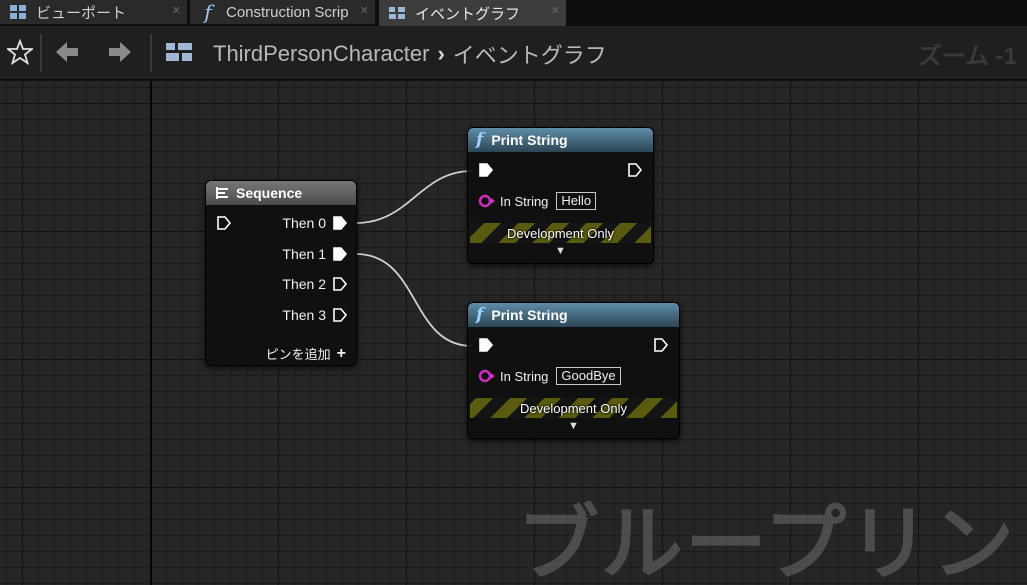 The width and height of the screenshot is (1027, 585). What do you see at coordinates (414, 300) in the screenshot?
I see `exec-wire-then1` at bounding box center [414, 300].